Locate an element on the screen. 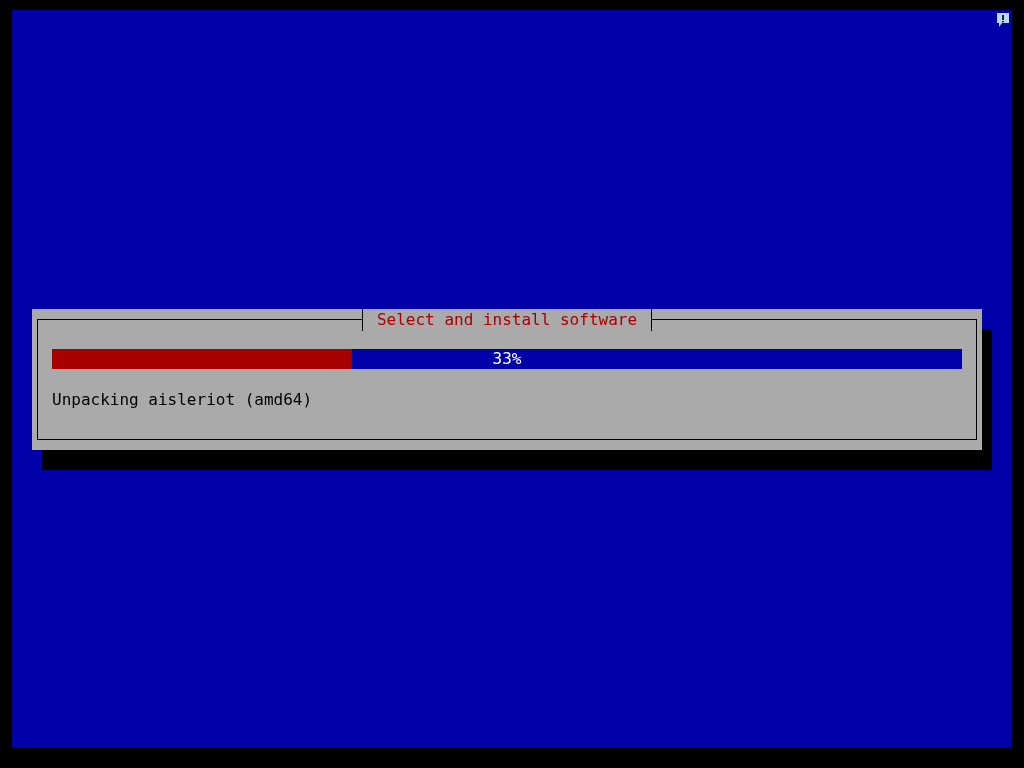  notification-icon is located at coordinates (1003, 20).